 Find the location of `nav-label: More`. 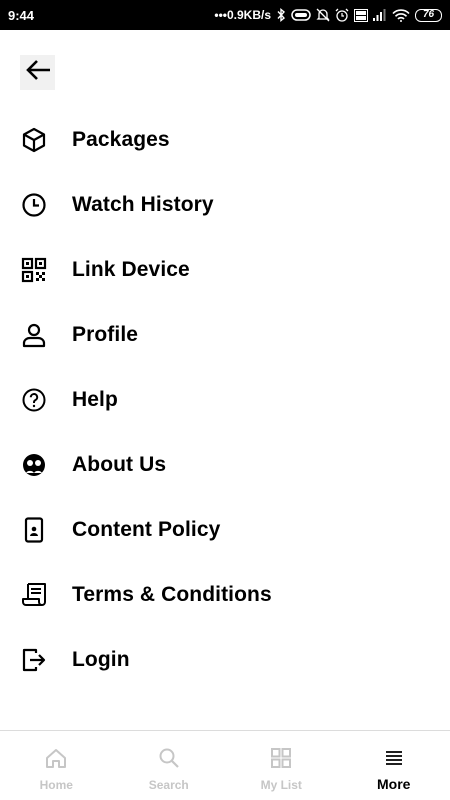

nav-label: More is located at coordinates (394, 784).